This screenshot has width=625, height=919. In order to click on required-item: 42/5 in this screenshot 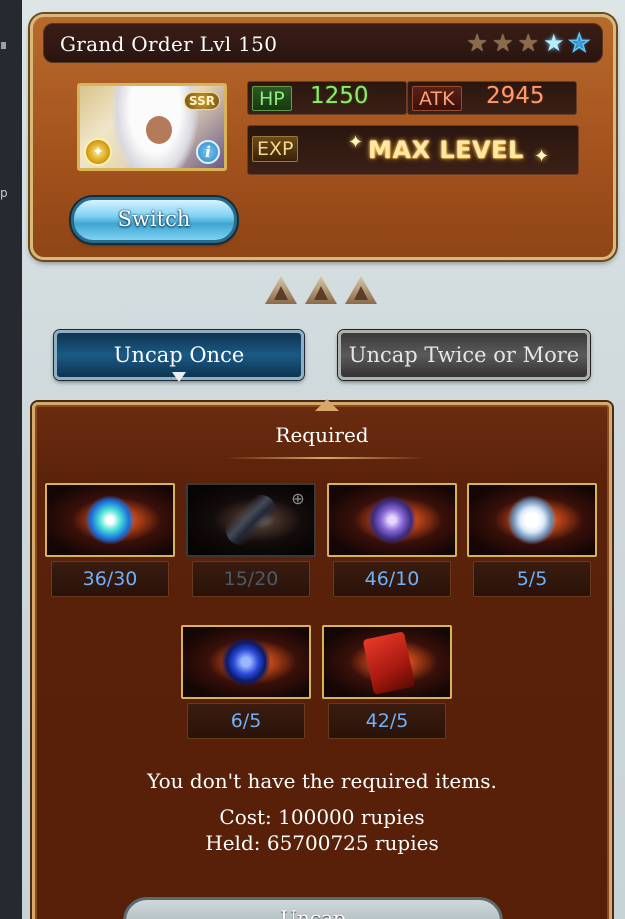, I will do `click(387, 682)`.